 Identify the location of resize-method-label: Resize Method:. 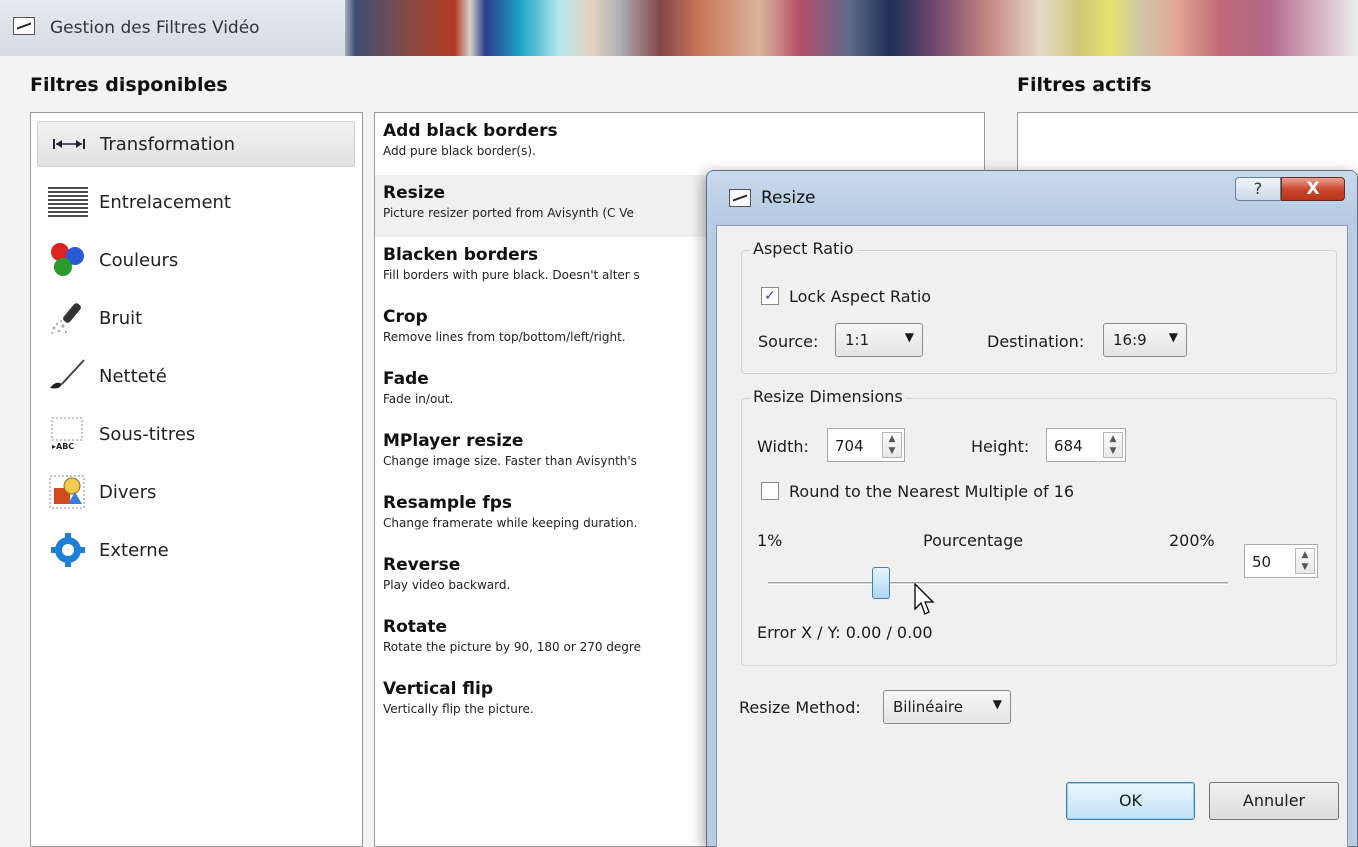
(800, 707).